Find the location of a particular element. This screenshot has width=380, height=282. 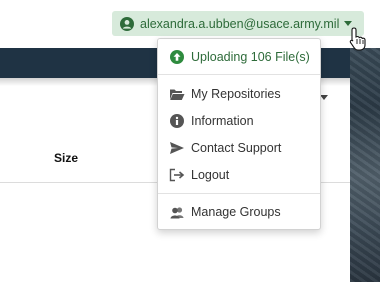

size-column-header: Size is located at coordinates (66, 158).